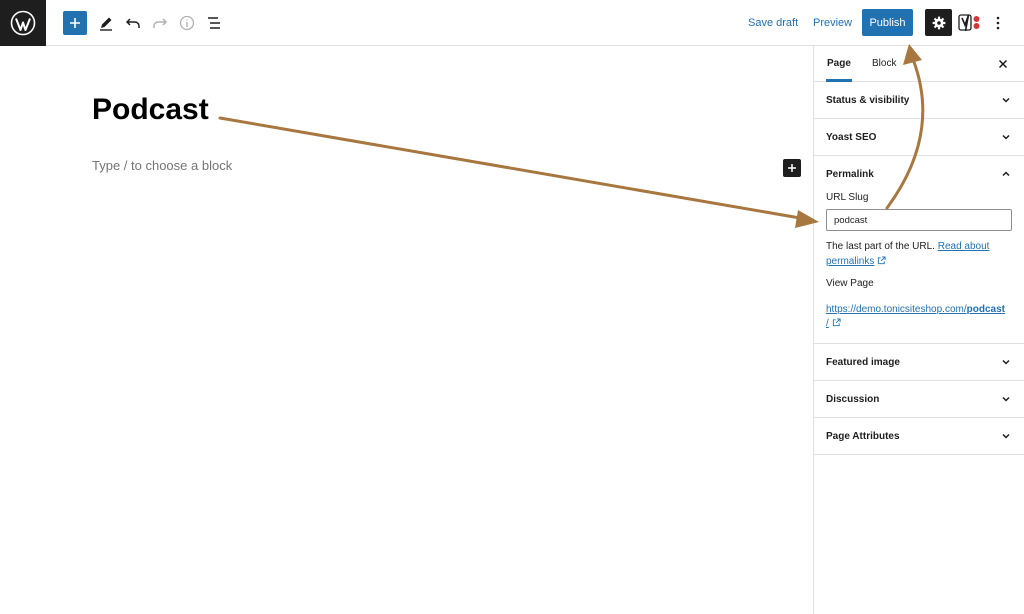 The image size is (1024, 614). I want to click on options-button, so click(998, 23).